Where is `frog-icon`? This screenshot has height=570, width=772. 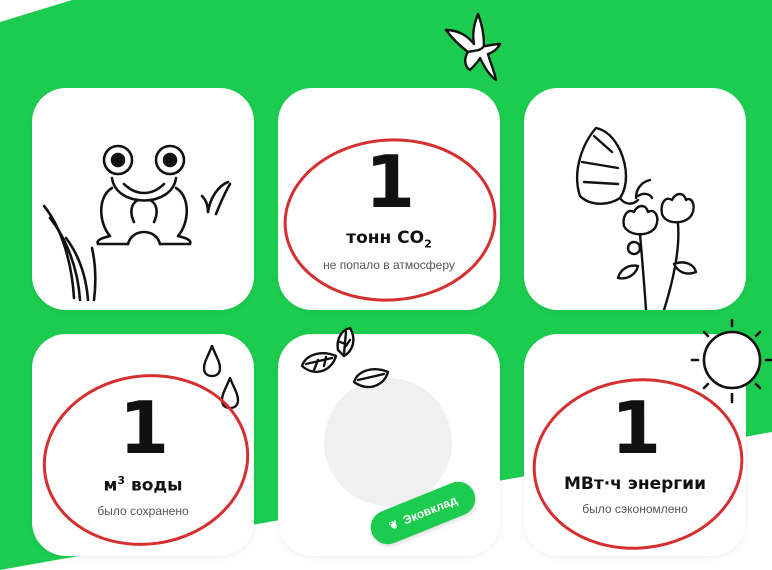 frog-icon is located at coordinates (144, 195).